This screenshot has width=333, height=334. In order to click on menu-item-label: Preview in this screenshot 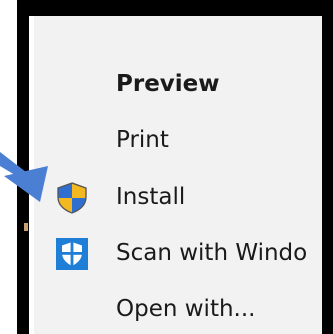, I will do `click(168, 84)`.